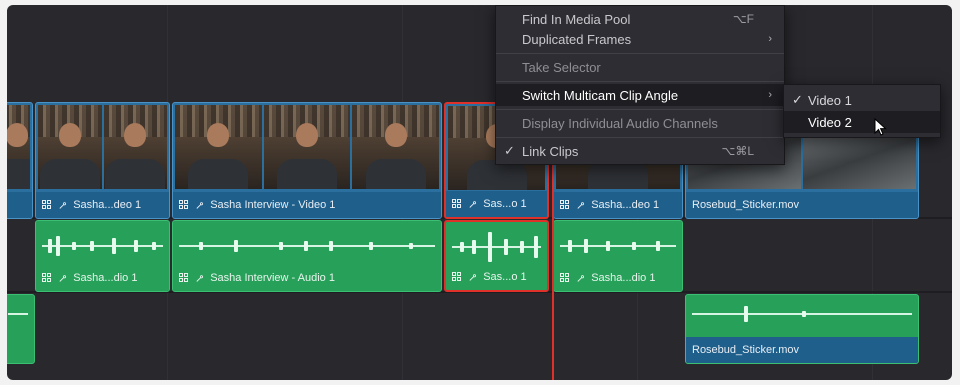 The image size is (960, 385). What do you see at coordinates (620, 123) in the screenshot?
I see `menu-item-label: Display Individual Audio Channels` at bounding box center [620, 123].